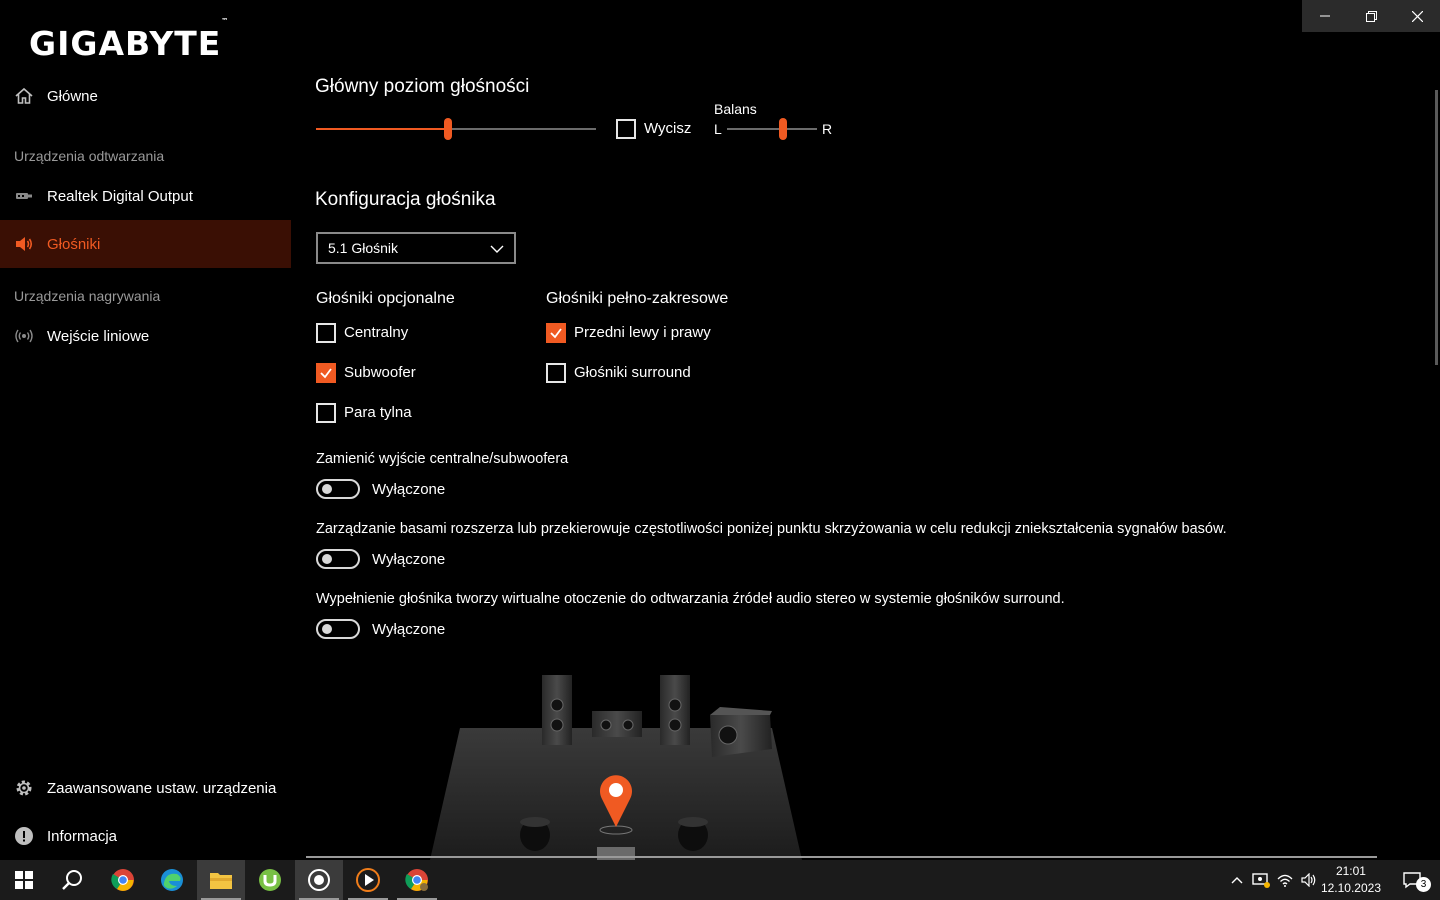  What do you see at coordinates (23, 836) in the screenshot?
I see `info-icon` at bounding box center [23, 836].